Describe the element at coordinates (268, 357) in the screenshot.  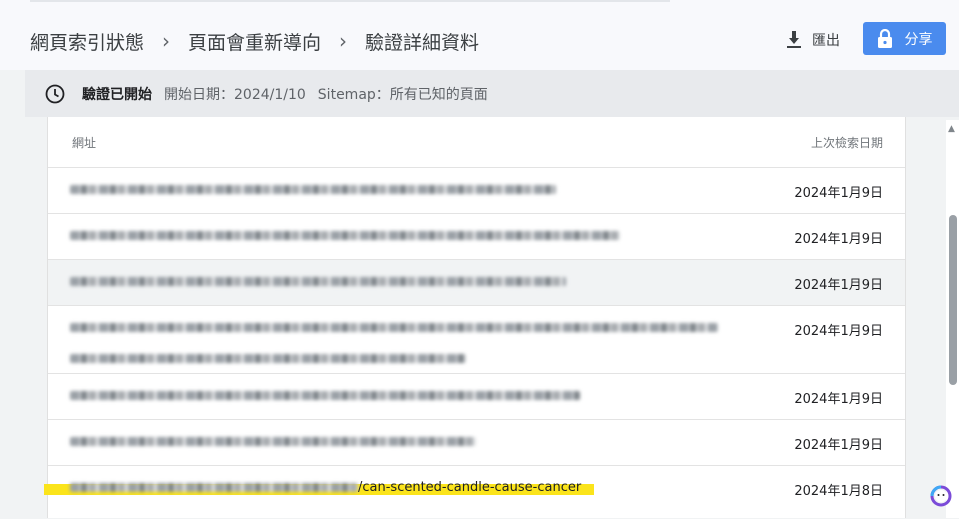
I see `row-url-continued` at that location.